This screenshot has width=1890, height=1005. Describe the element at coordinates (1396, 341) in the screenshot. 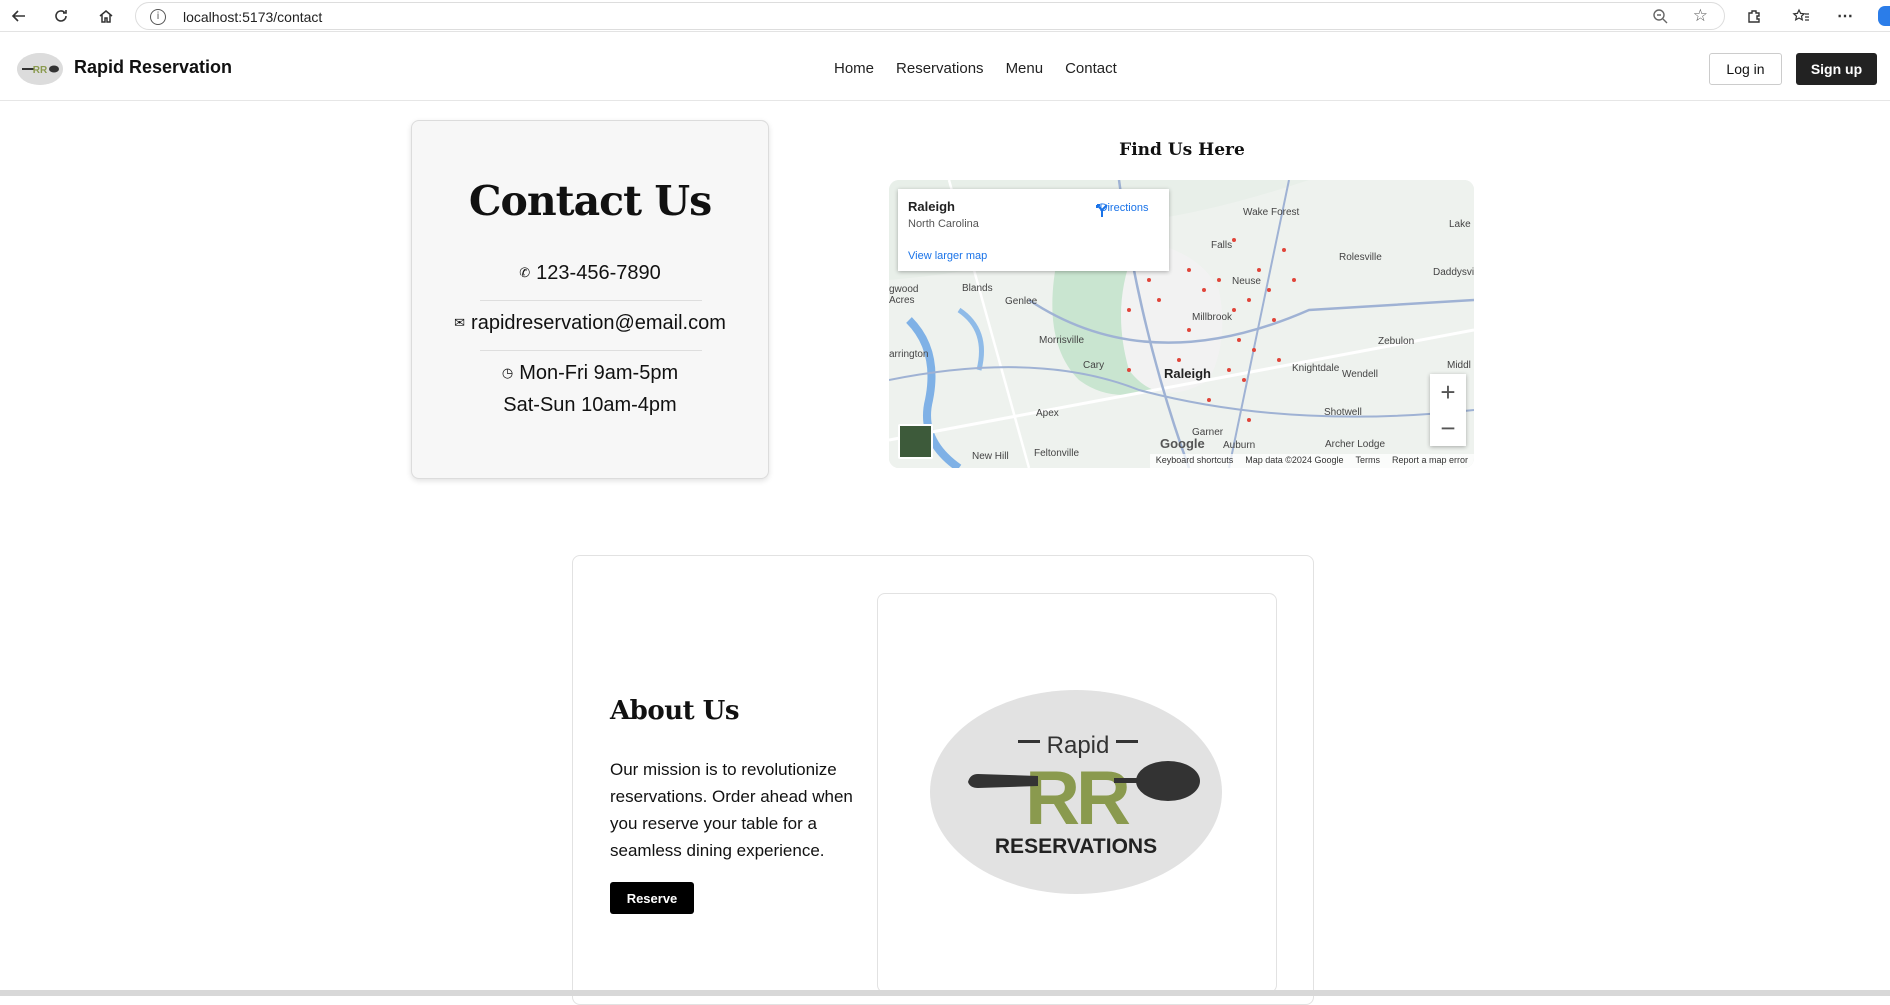

I see `map-label-zebulon: Zebulon` at that location.